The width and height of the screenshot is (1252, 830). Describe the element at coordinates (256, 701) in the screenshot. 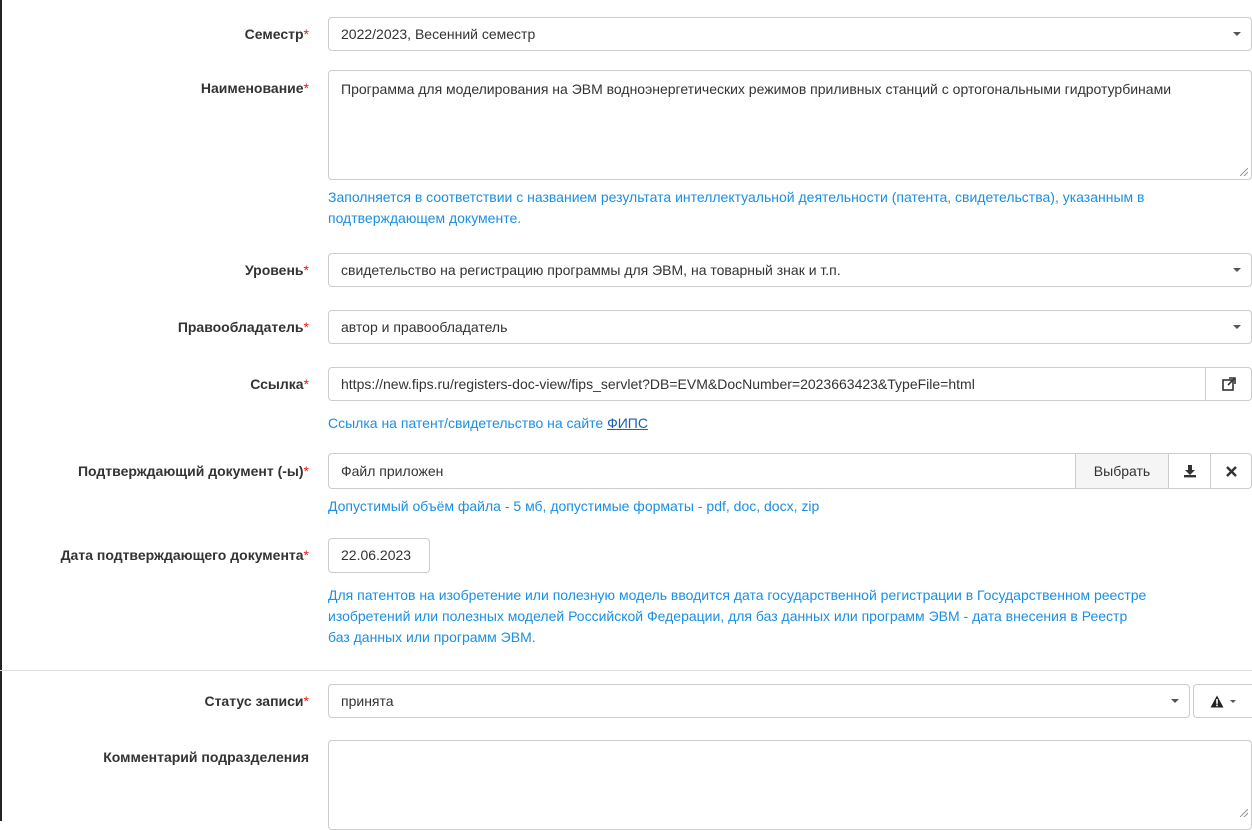

I see `status-label: Статус записи*` at that location.